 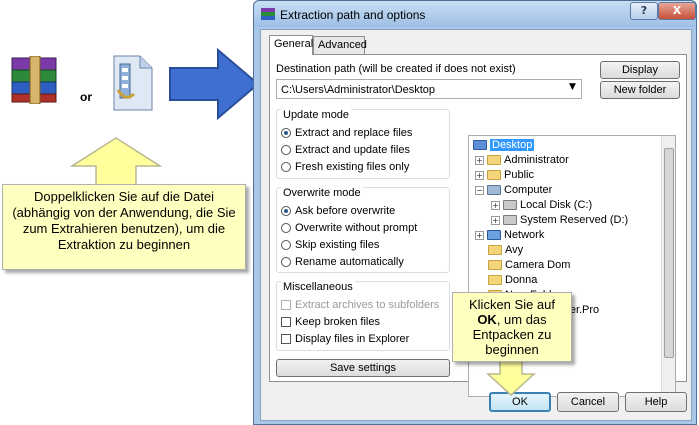 I want to click on save-settings-button: Save settings, so click(x=363, y=368).